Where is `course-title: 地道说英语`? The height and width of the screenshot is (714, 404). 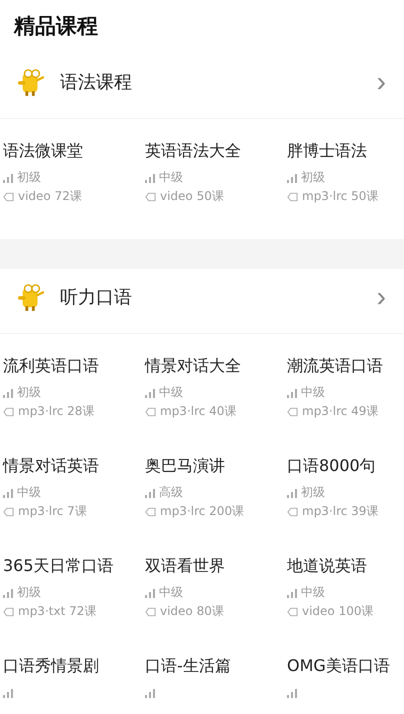 course-title: 地道说英语 is located at coordinates (345, 566).